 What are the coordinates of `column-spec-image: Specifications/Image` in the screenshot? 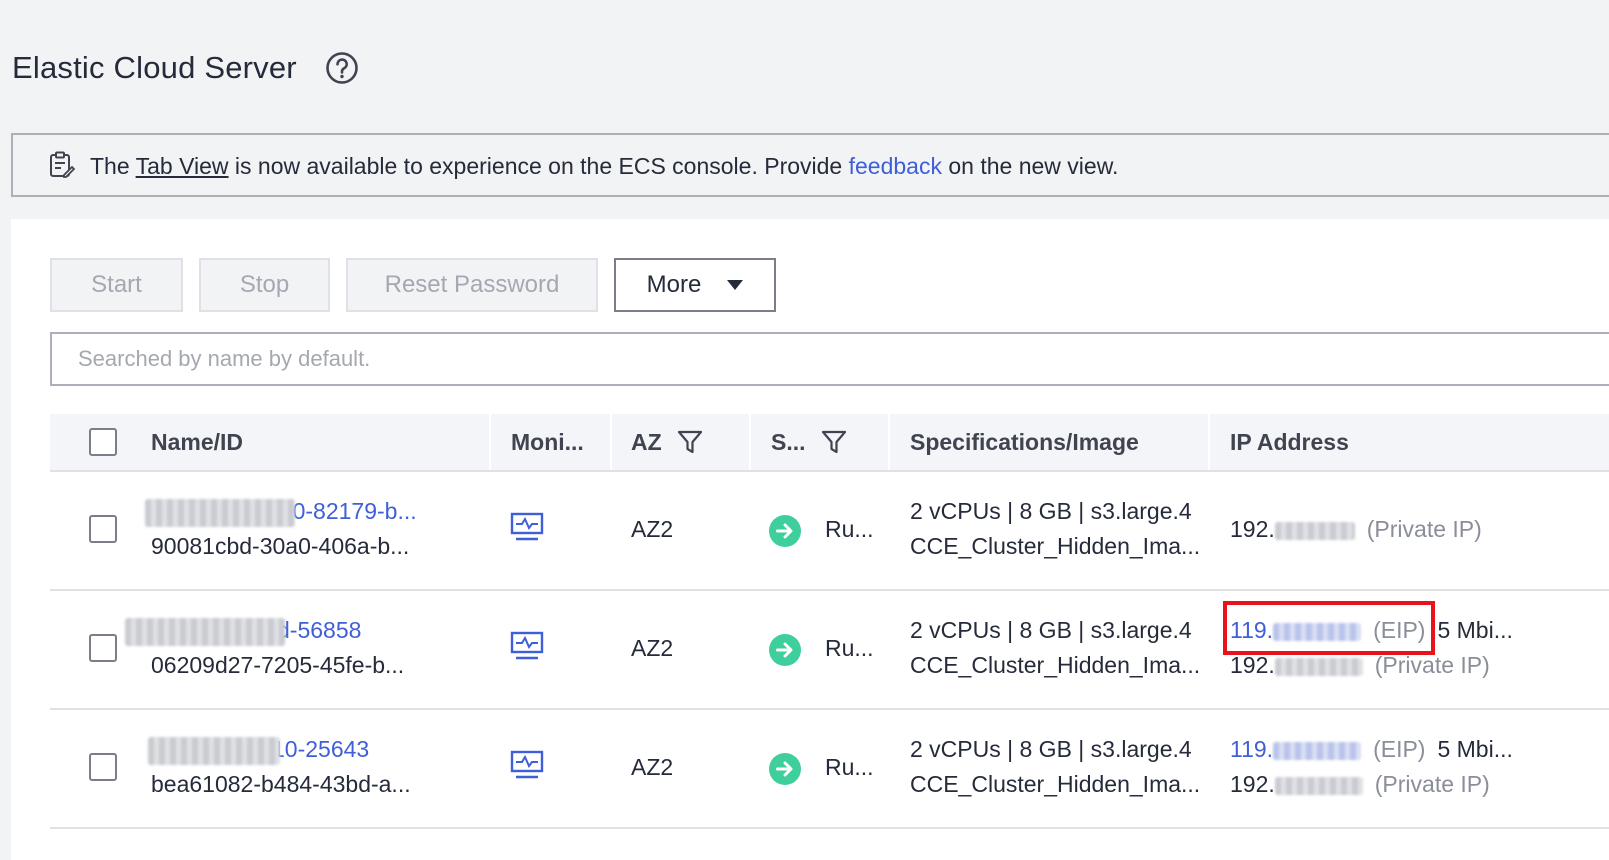 It's located at (1024, 442).